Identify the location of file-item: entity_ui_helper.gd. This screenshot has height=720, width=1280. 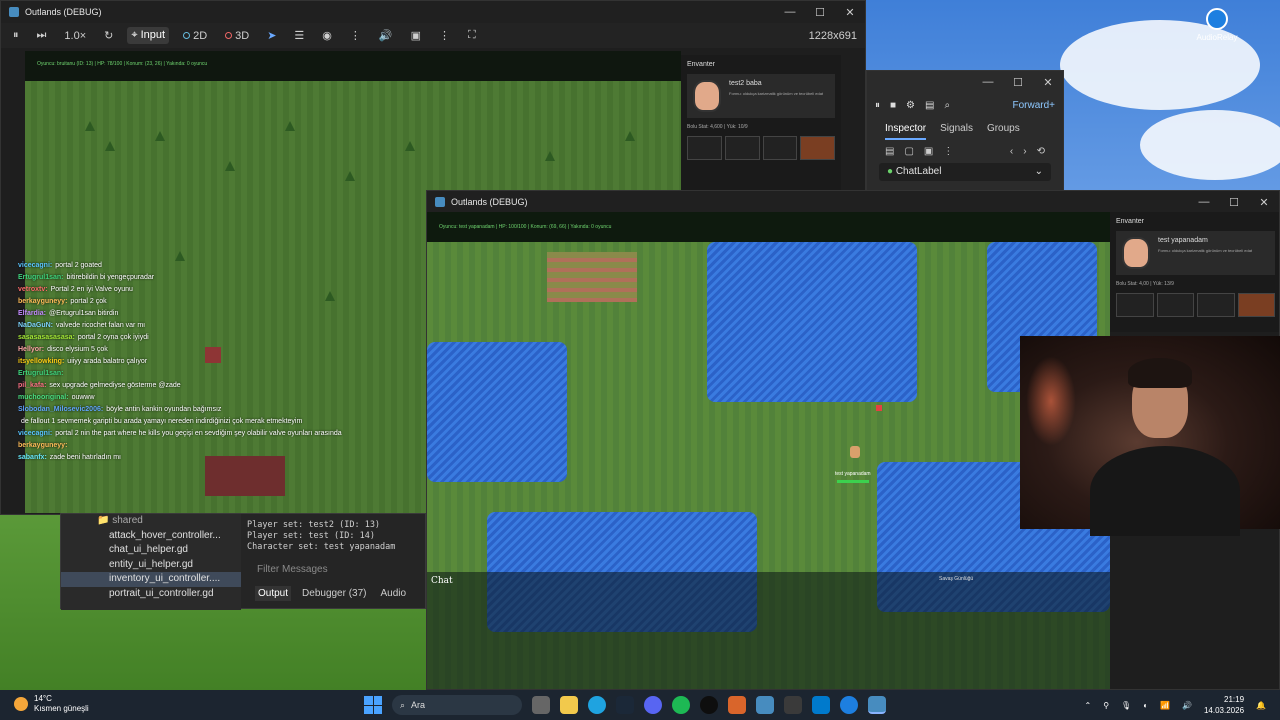
(151, 565).